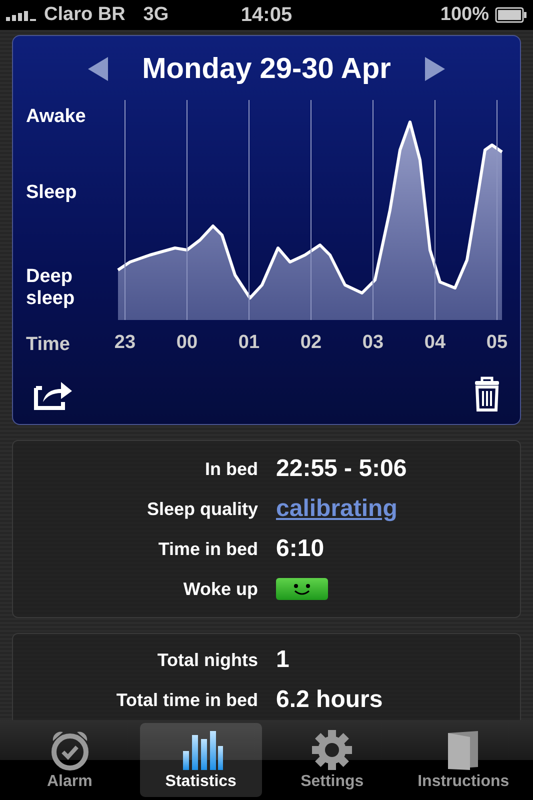  What do you see at coordinates (435, 342) in the screenshot?
I see `hour-label: 04` at bounding box center [435, 342].